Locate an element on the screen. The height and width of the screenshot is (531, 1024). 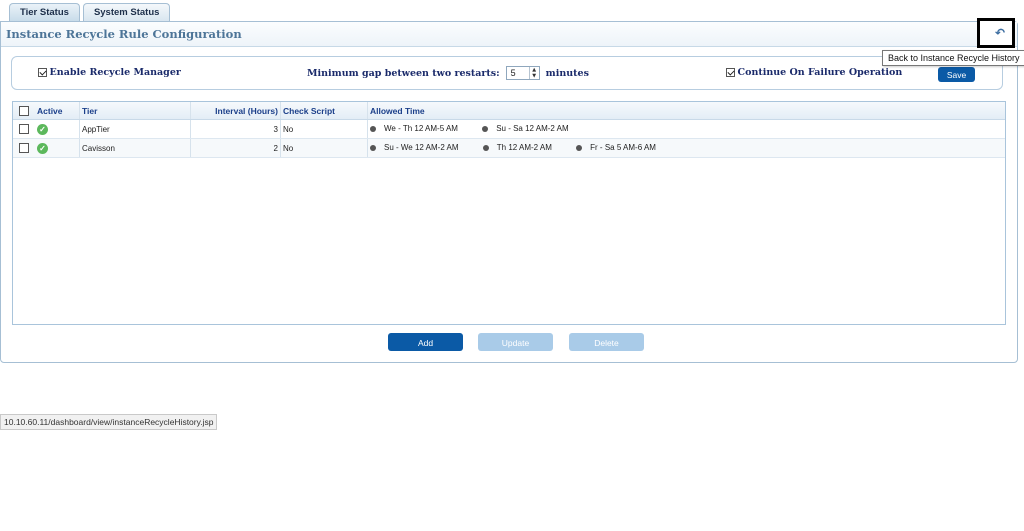
time-slot: Th 12 AM-2 AM is located at coordinates (517, 148).